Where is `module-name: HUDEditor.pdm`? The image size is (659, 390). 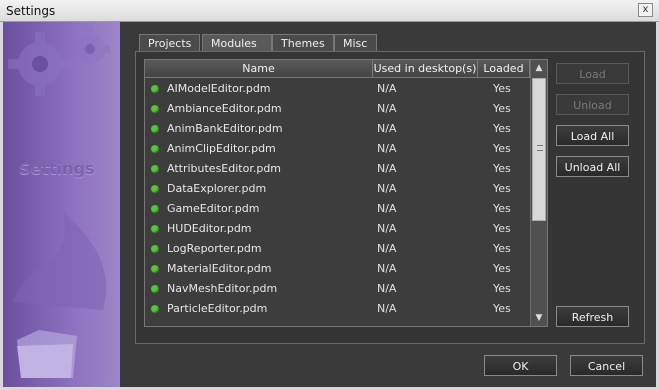 module-name: HUDEditor.pdm is located at coordinates (209, 228).